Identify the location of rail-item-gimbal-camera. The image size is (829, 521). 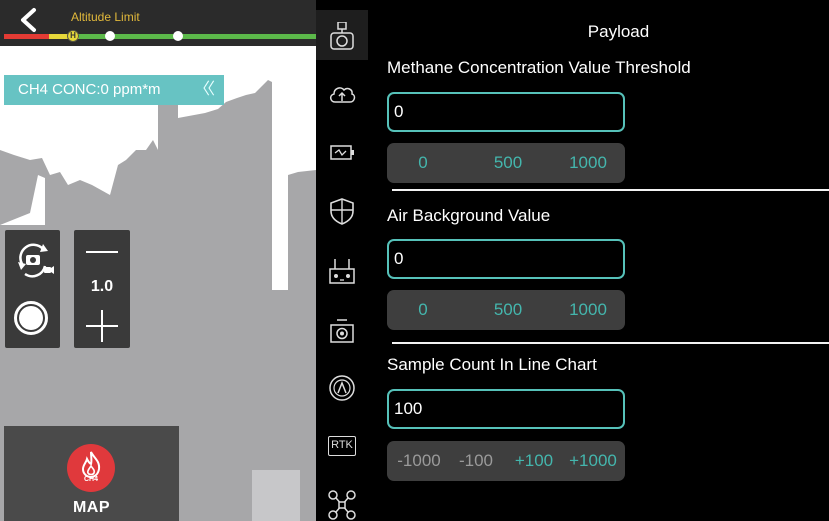
(342, 35).